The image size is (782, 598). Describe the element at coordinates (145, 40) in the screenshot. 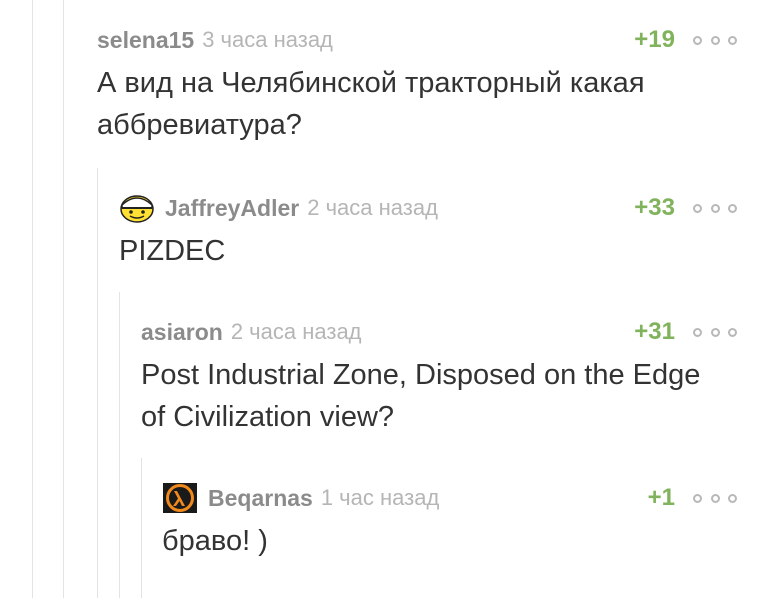

I see `comment-username: selena15` at that location.